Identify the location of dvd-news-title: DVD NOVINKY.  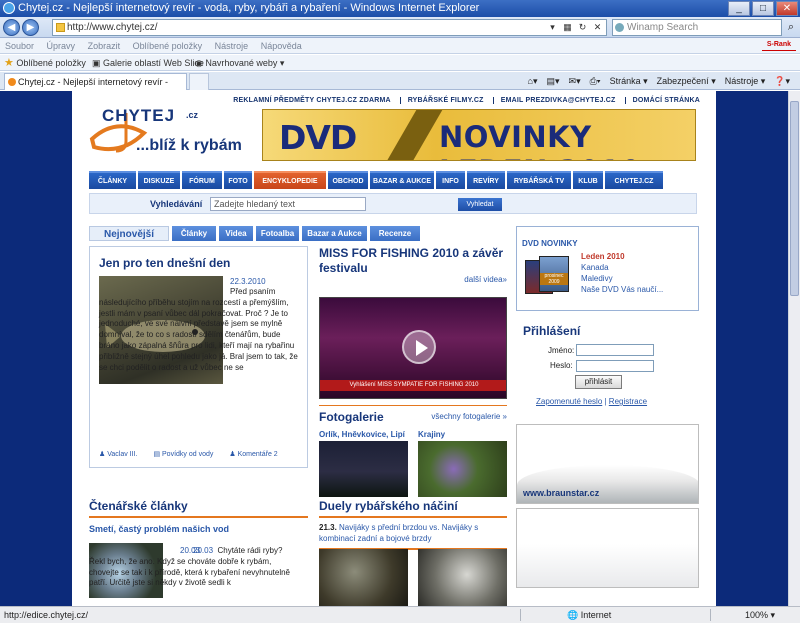
(550, 243).